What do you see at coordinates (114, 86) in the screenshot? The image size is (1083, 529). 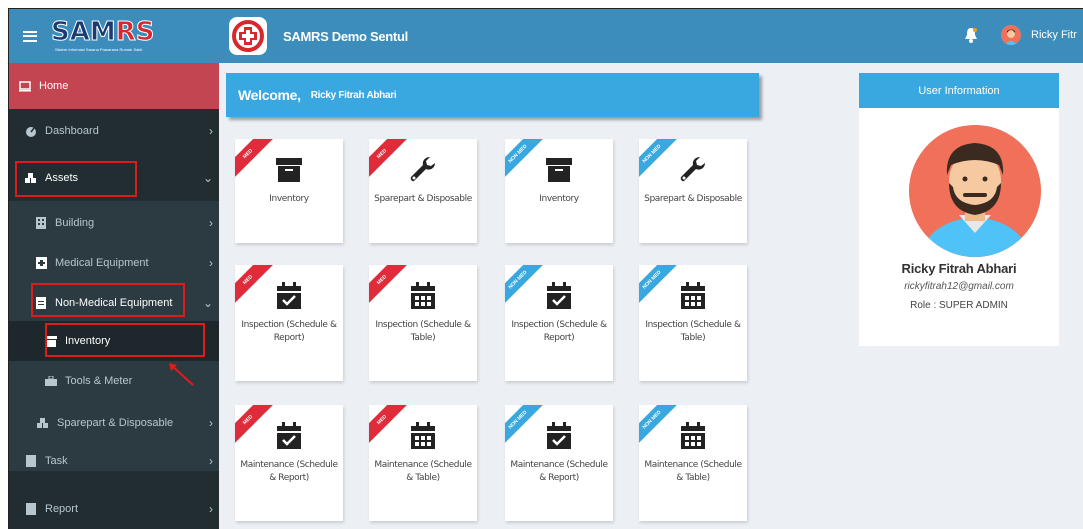 I see `sidebar-item-home: Home` at bounding box center [114, 86].